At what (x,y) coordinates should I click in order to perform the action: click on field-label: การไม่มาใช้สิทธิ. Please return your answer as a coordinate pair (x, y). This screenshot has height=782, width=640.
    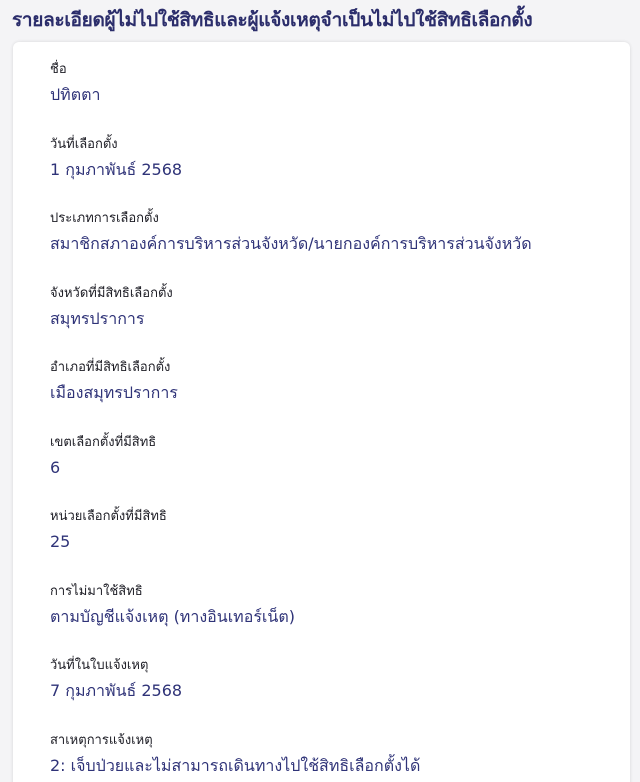
    Looking at the image, I should click on (96, 591).